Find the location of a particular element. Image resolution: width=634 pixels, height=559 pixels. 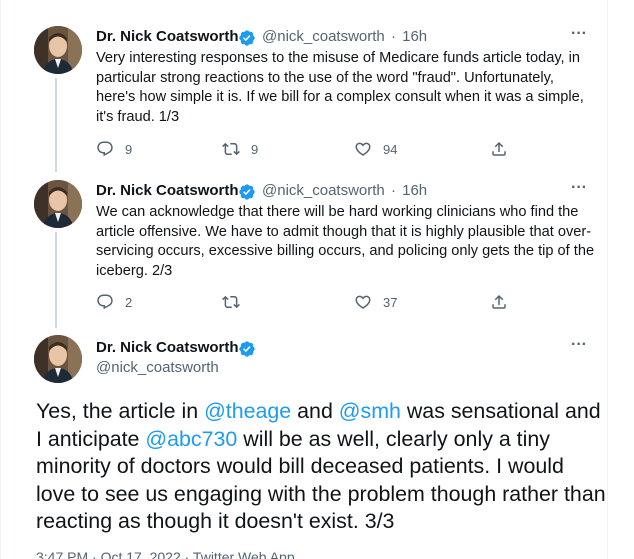

reply-count: 9 is located at coordinates (129, 149).